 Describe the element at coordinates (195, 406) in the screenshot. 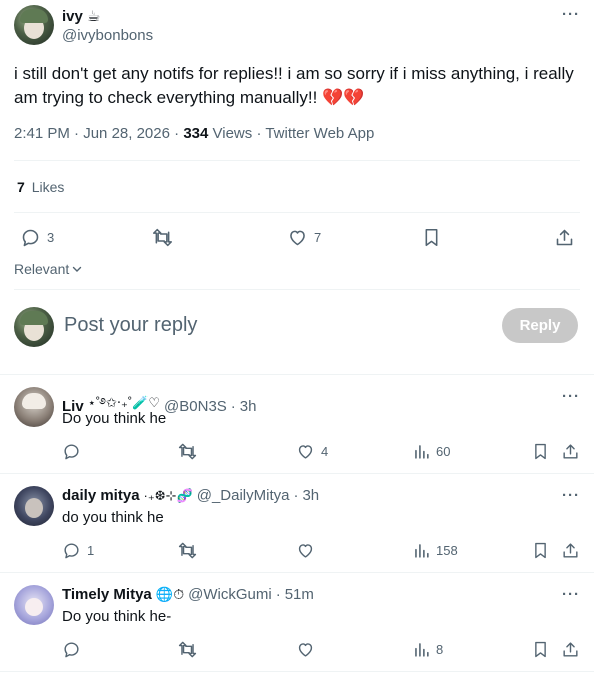

I see `reply-author-handle: @B0N3S` at that location.